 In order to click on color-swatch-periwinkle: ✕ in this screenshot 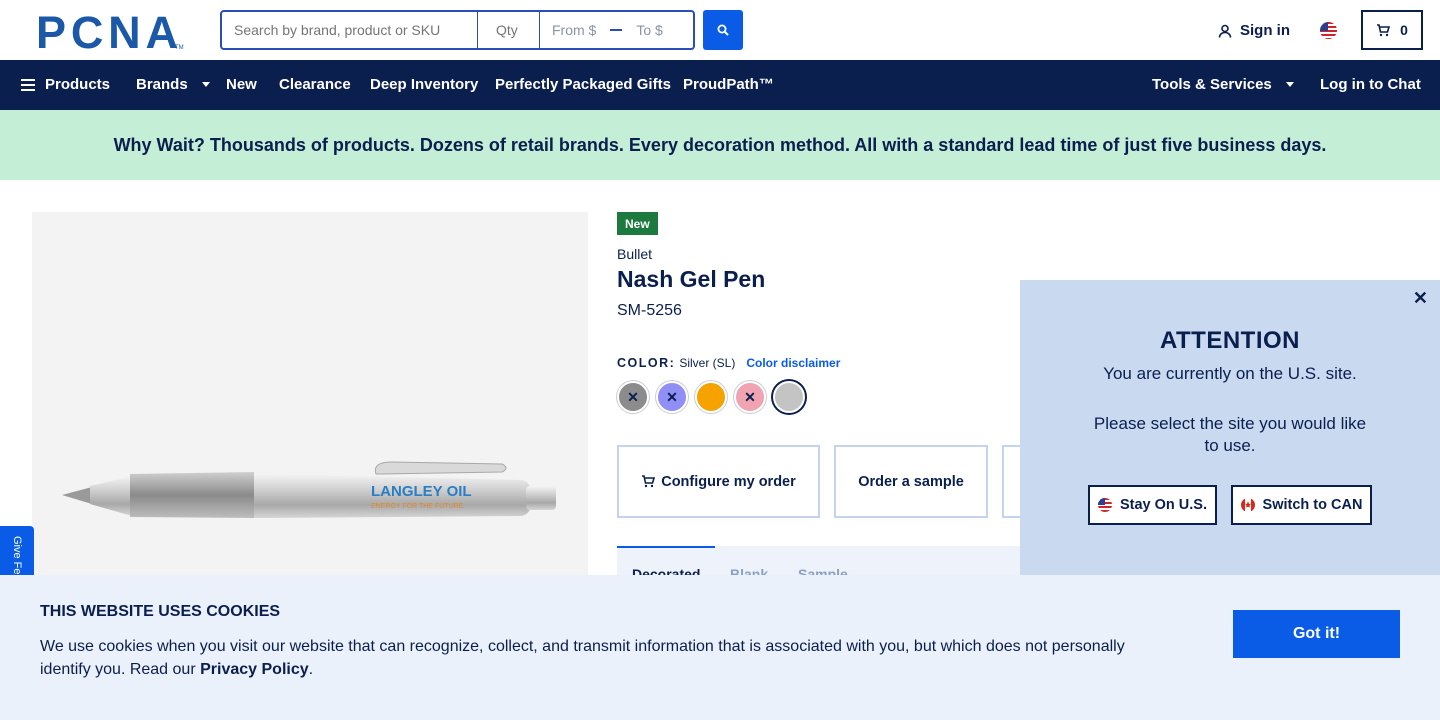, I will do `click(672, 397)`.